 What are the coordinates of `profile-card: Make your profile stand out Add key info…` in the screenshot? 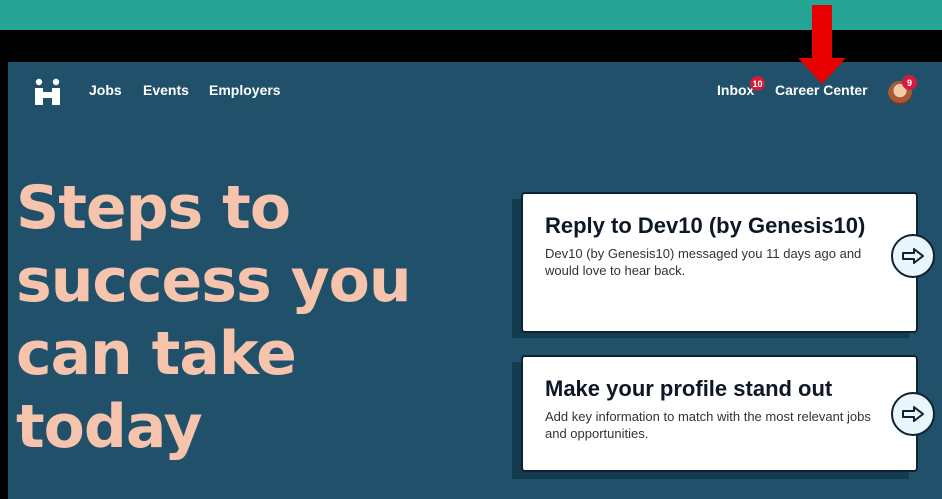 It's located at (719, 413).